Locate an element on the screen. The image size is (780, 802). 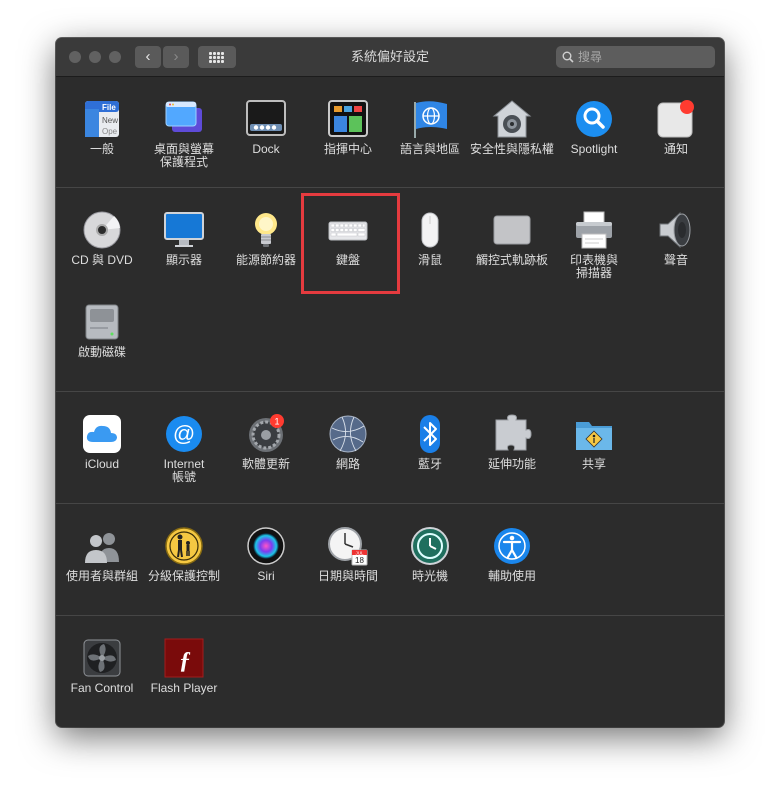
date-time-icon: JUL 18 is located at coordinates (348, 546).